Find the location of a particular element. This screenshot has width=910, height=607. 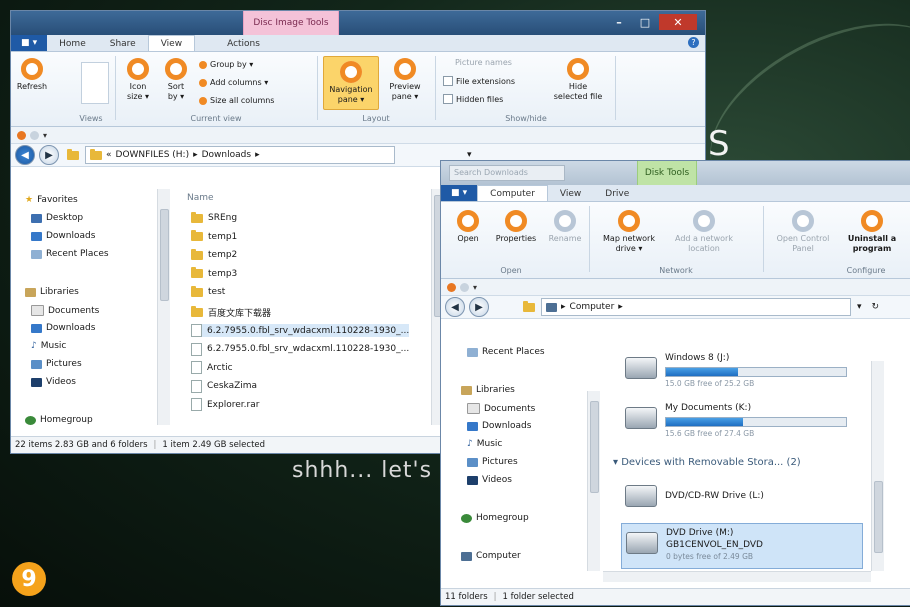

add-columns-button: Add columns ▾ is located at coordinates (233, 82).